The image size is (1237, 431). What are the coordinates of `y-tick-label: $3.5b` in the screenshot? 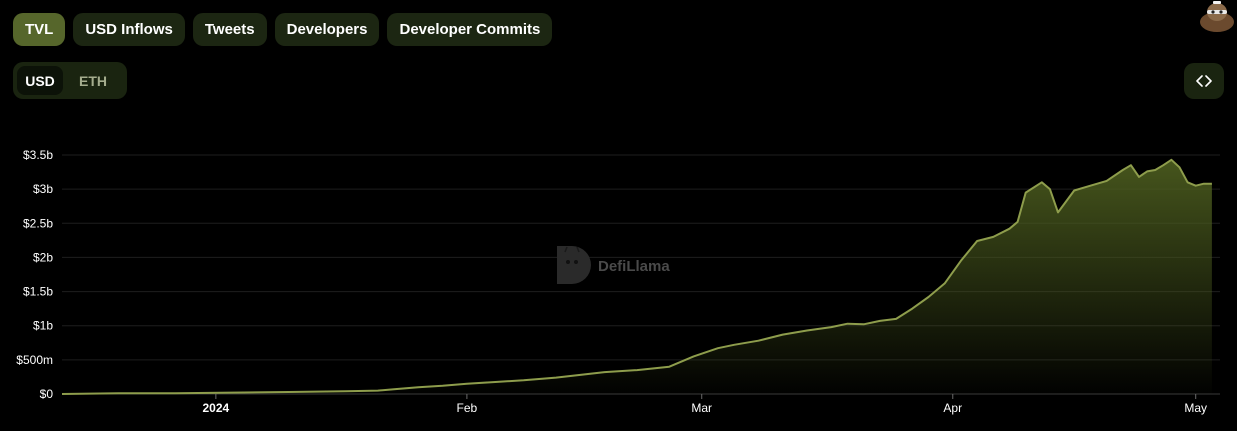 It's located at (38, 155).